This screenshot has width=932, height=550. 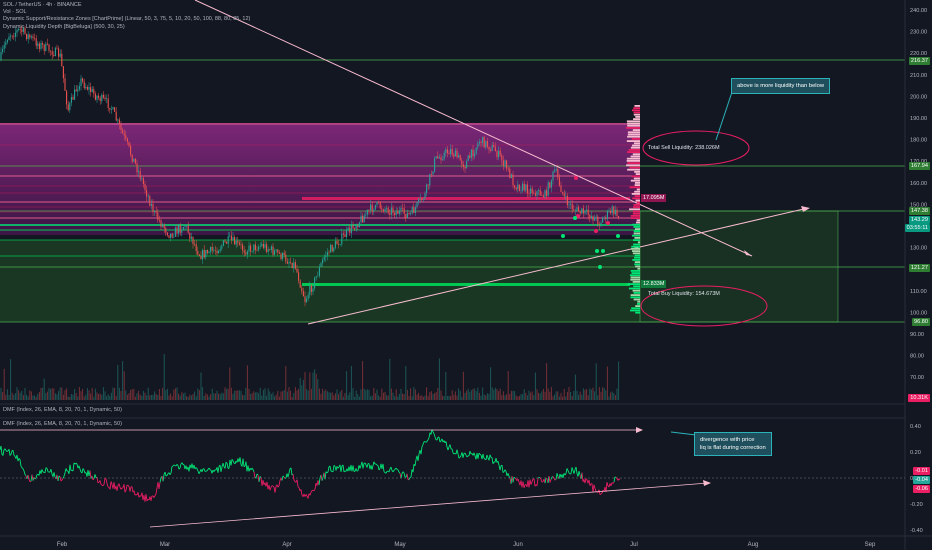 What do you see at coordinates (654, 198) in the screenshot?
I see `sell-liquidity-tag: 17.095M` at bounding box center [654, 198].